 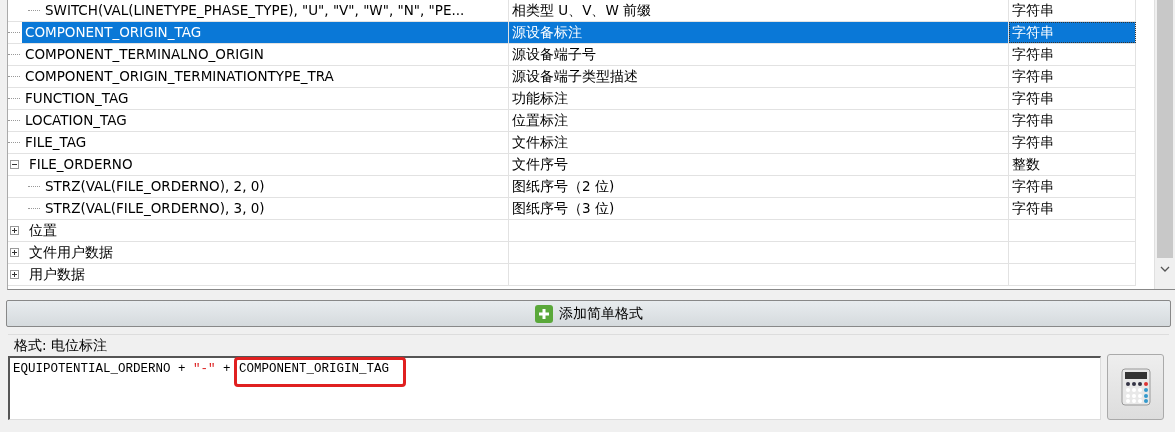 I want to click on table-cell: 源设备端子号, so click(x=554, y=54).